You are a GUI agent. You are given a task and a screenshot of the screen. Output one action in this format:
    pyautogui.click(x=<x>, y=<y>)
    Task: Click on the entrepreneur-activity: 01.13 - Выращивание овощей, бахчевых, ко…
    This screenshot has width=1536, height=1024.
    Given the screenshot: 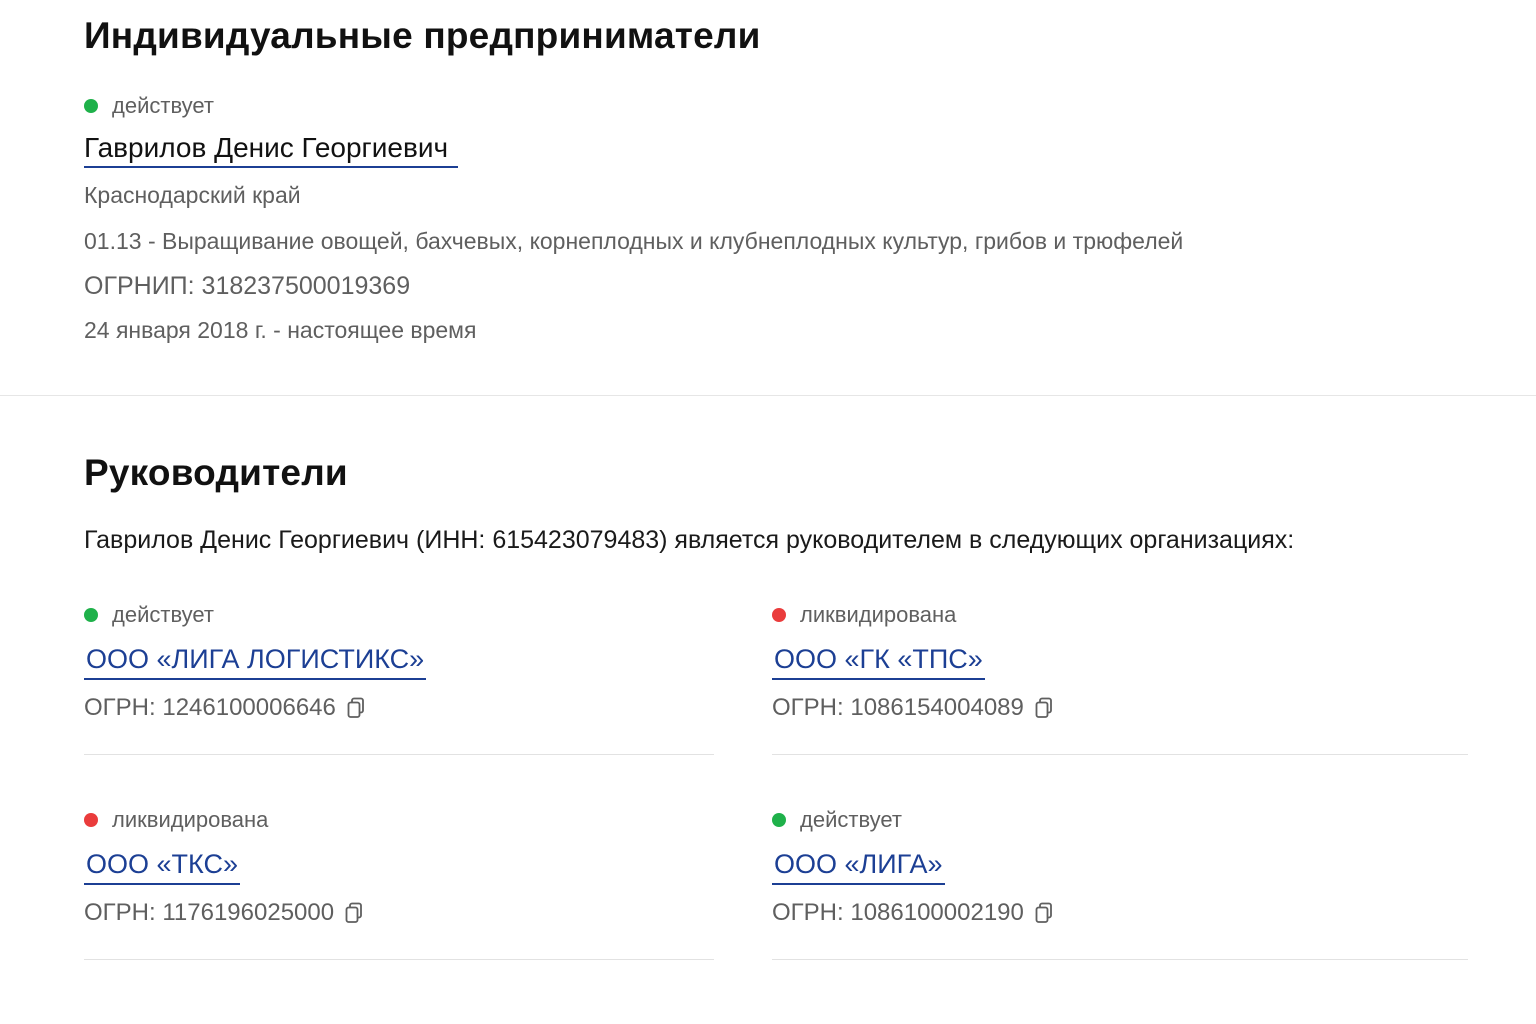 What is the action you would take?
    pyautogui.click(x=634, y=241)
    